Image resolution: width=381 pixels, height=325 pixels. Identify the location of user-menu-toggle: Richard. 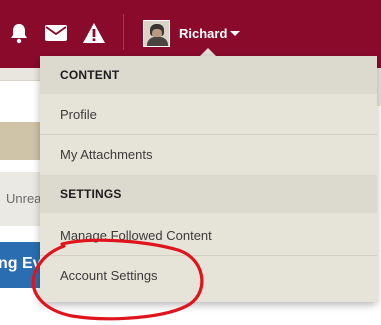
(192, 33).